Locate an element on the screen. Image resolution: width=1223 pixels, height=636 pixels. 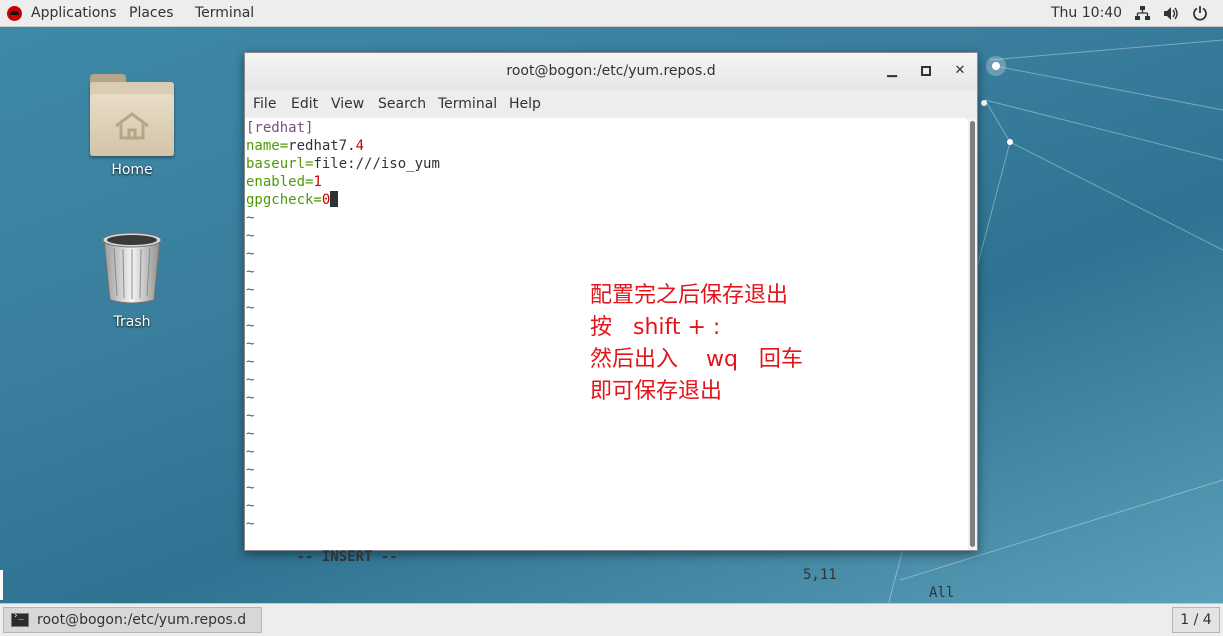
folder-icon is located at coordinates (132, 115).